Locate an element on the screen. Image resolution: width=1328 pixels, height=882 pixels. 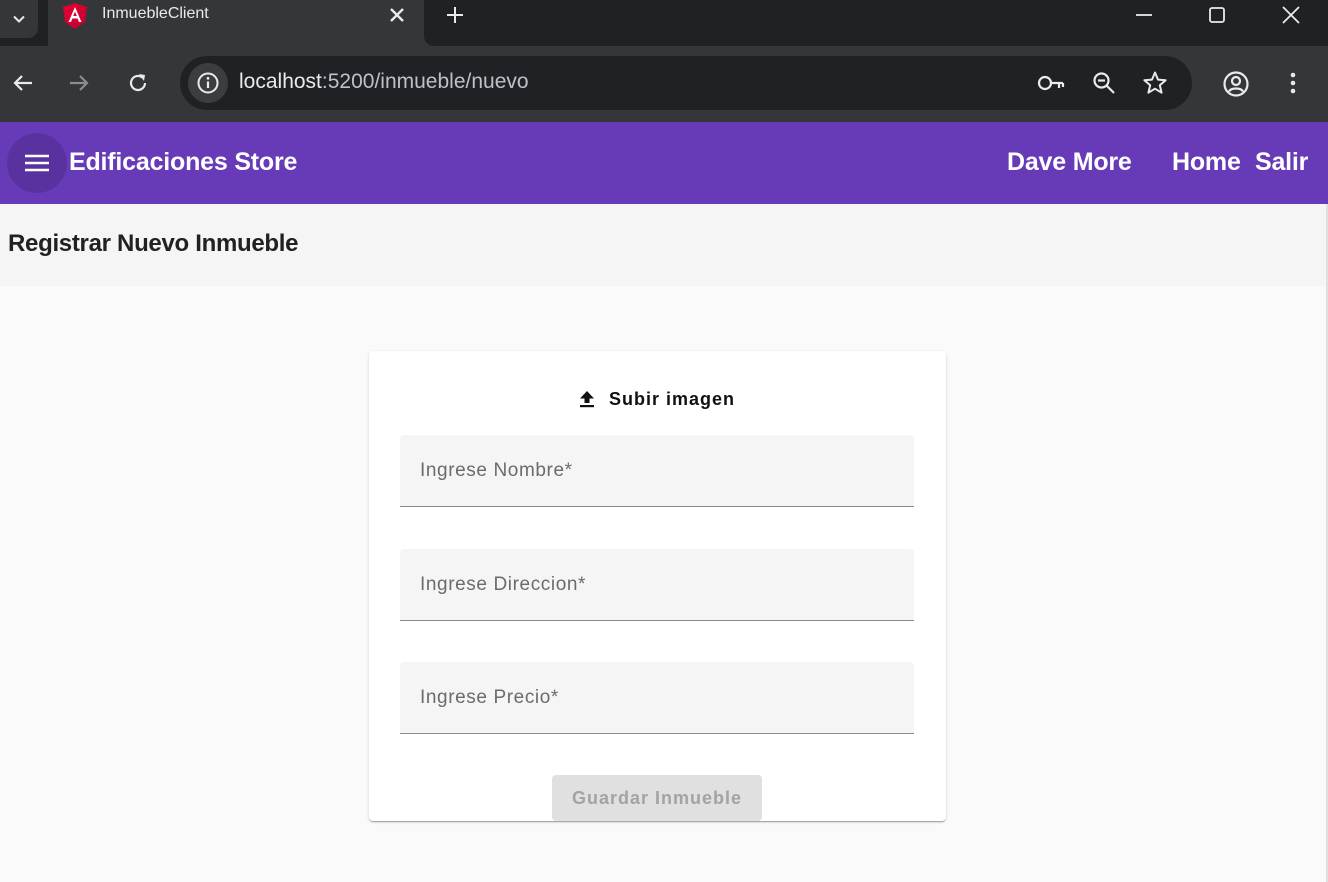
chevron-down-icon is located at coordinates (19, 19).